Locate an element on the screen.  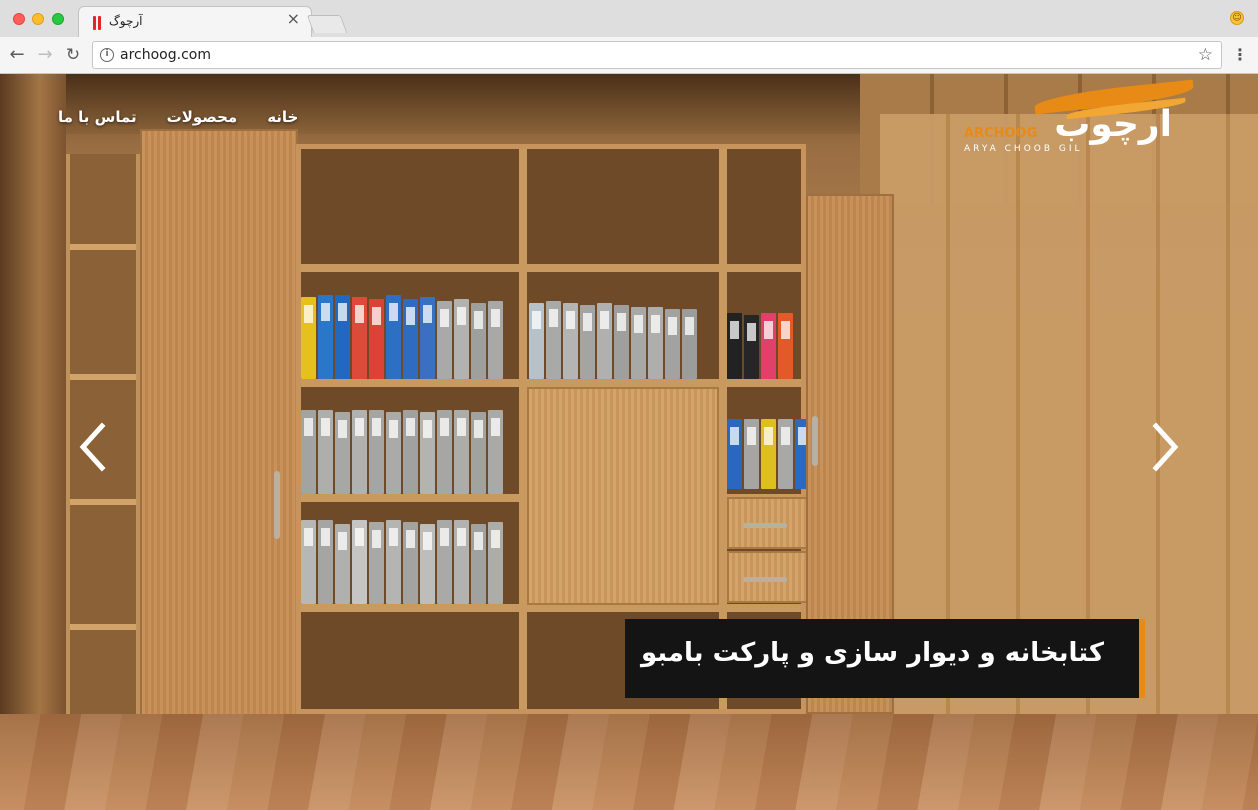
bookmark-star-icon: ☆ is located at coordinates (1205, 55).